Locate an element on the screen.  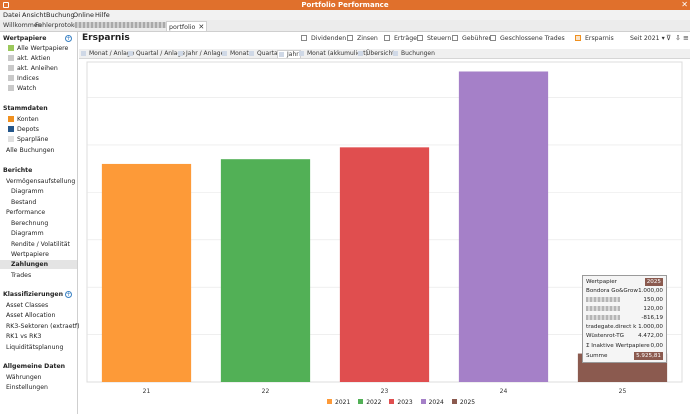
redacted-label is located at coordinates (603, 299).